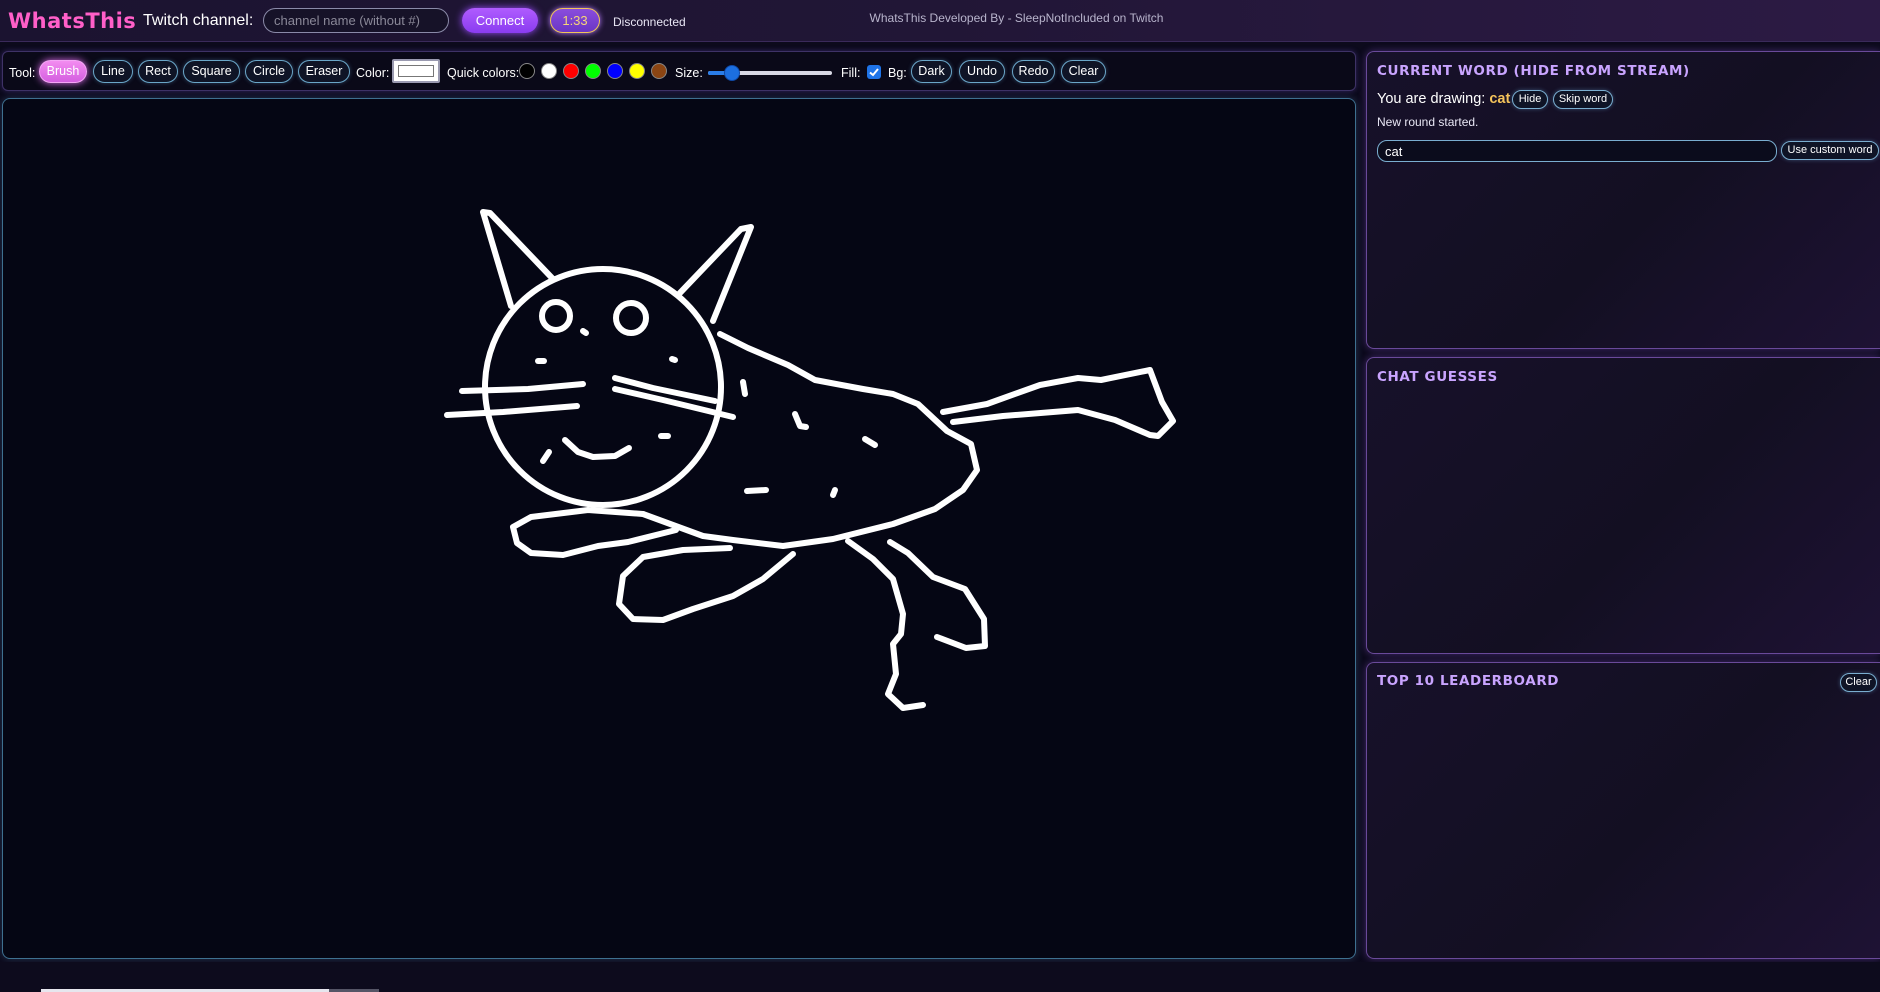  What do you see at coordinates (1530, 99) in the screenshot?
I see `hide-word-button: Hide` at bounding box center [1530, 99].